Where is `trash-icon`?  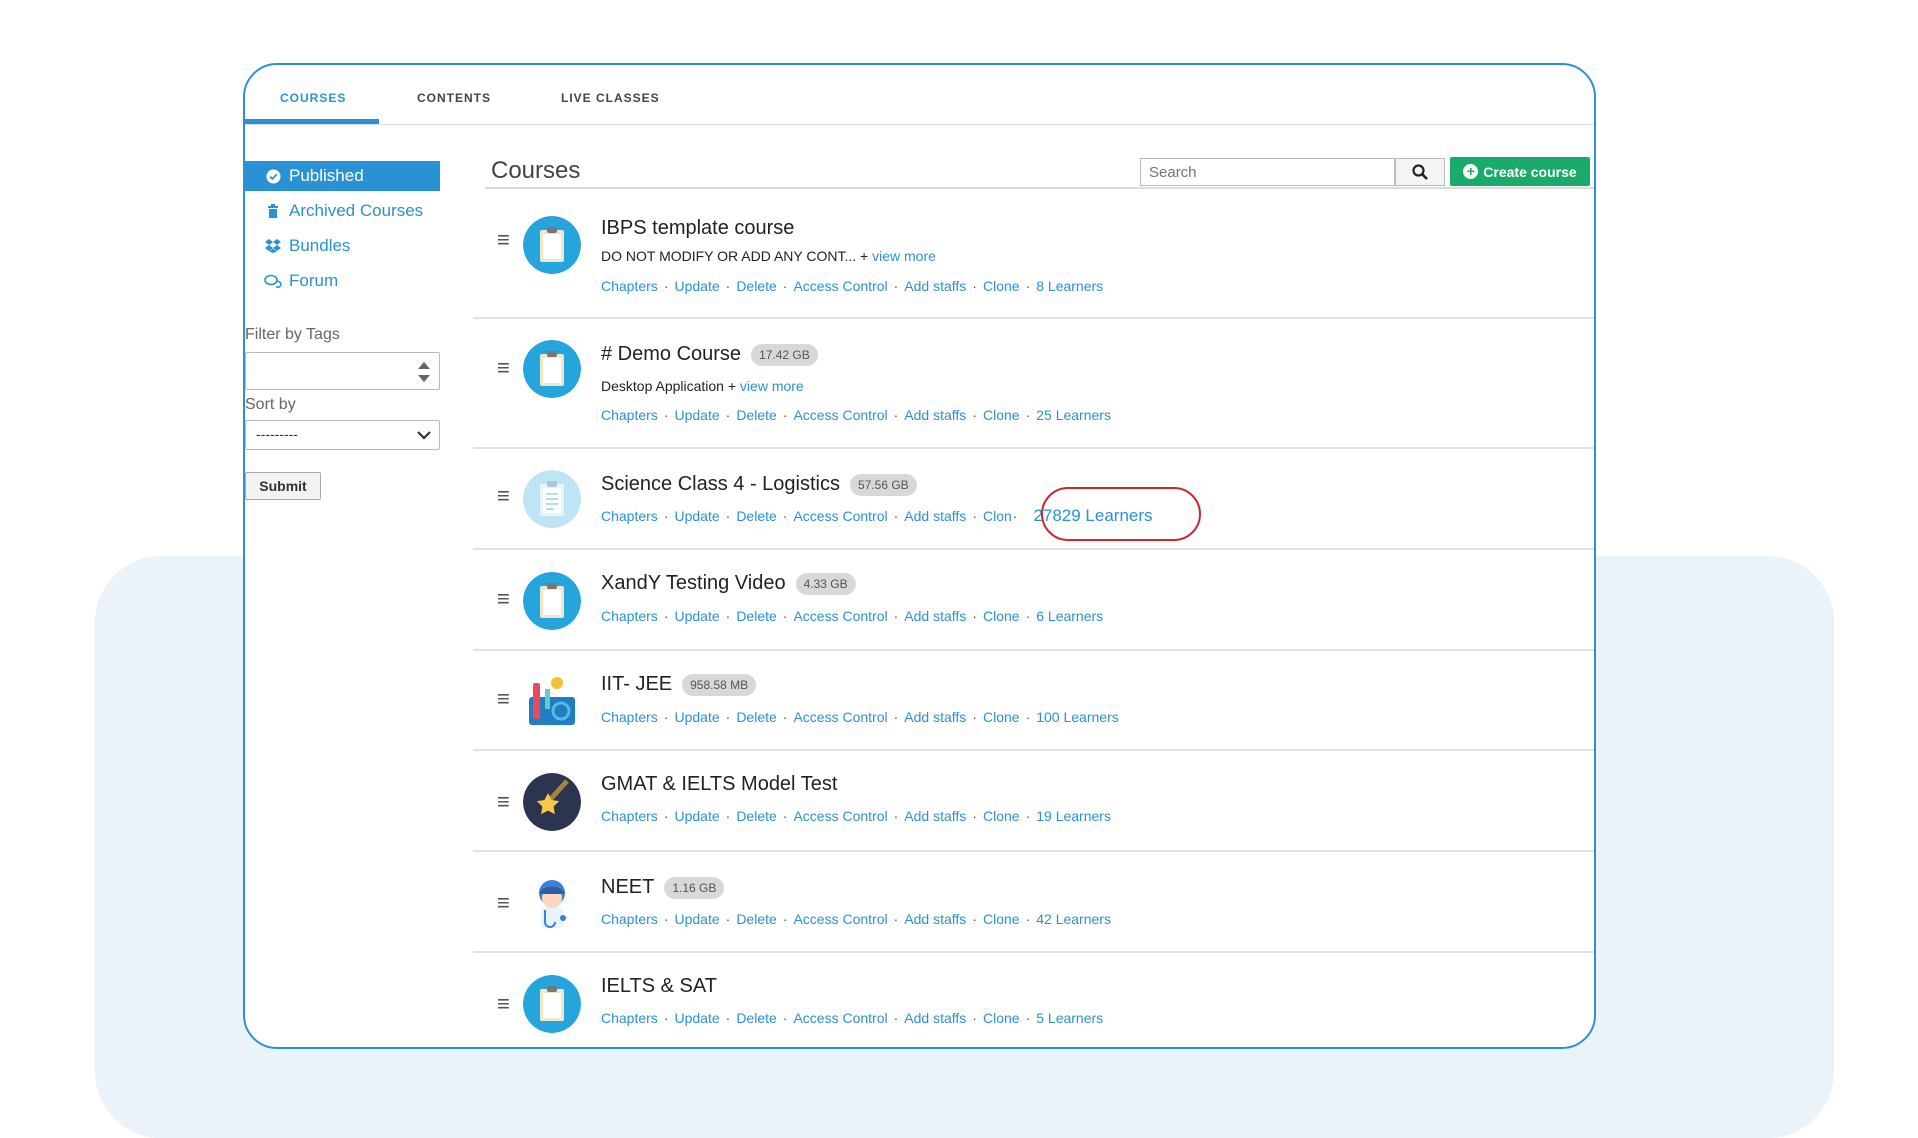 trash-icon is located at coordinates (273, 211).